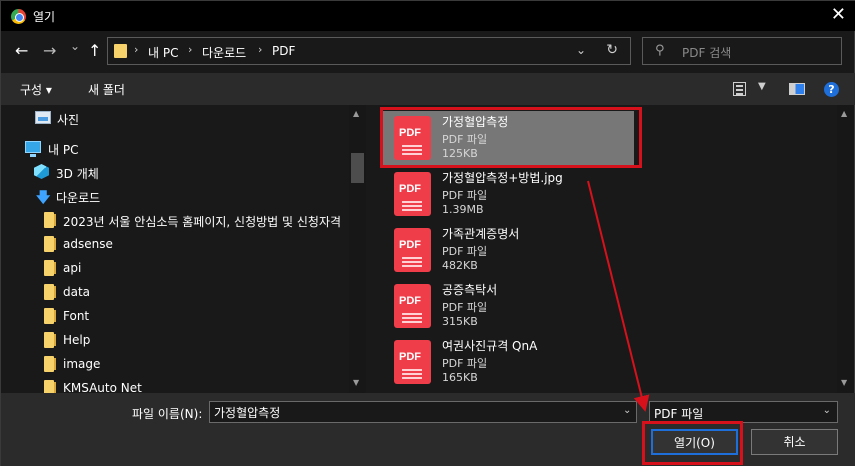 The width and height of the screenshot is (855, 466). What do you see at coordinates (694, 442) in the screenshot?
I see `open-button: 열기(O)` at bounding box center [694, 442].